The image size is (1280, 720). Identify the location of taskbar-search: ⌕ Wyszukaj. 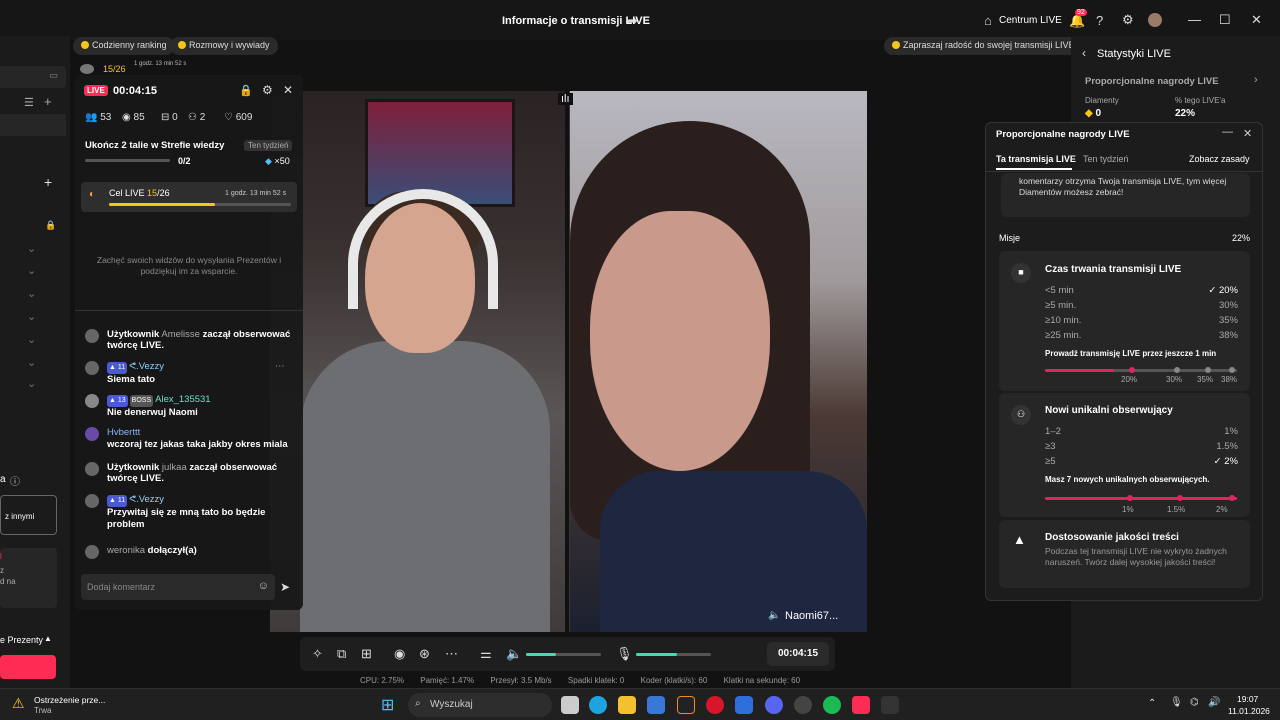
(480, 705).